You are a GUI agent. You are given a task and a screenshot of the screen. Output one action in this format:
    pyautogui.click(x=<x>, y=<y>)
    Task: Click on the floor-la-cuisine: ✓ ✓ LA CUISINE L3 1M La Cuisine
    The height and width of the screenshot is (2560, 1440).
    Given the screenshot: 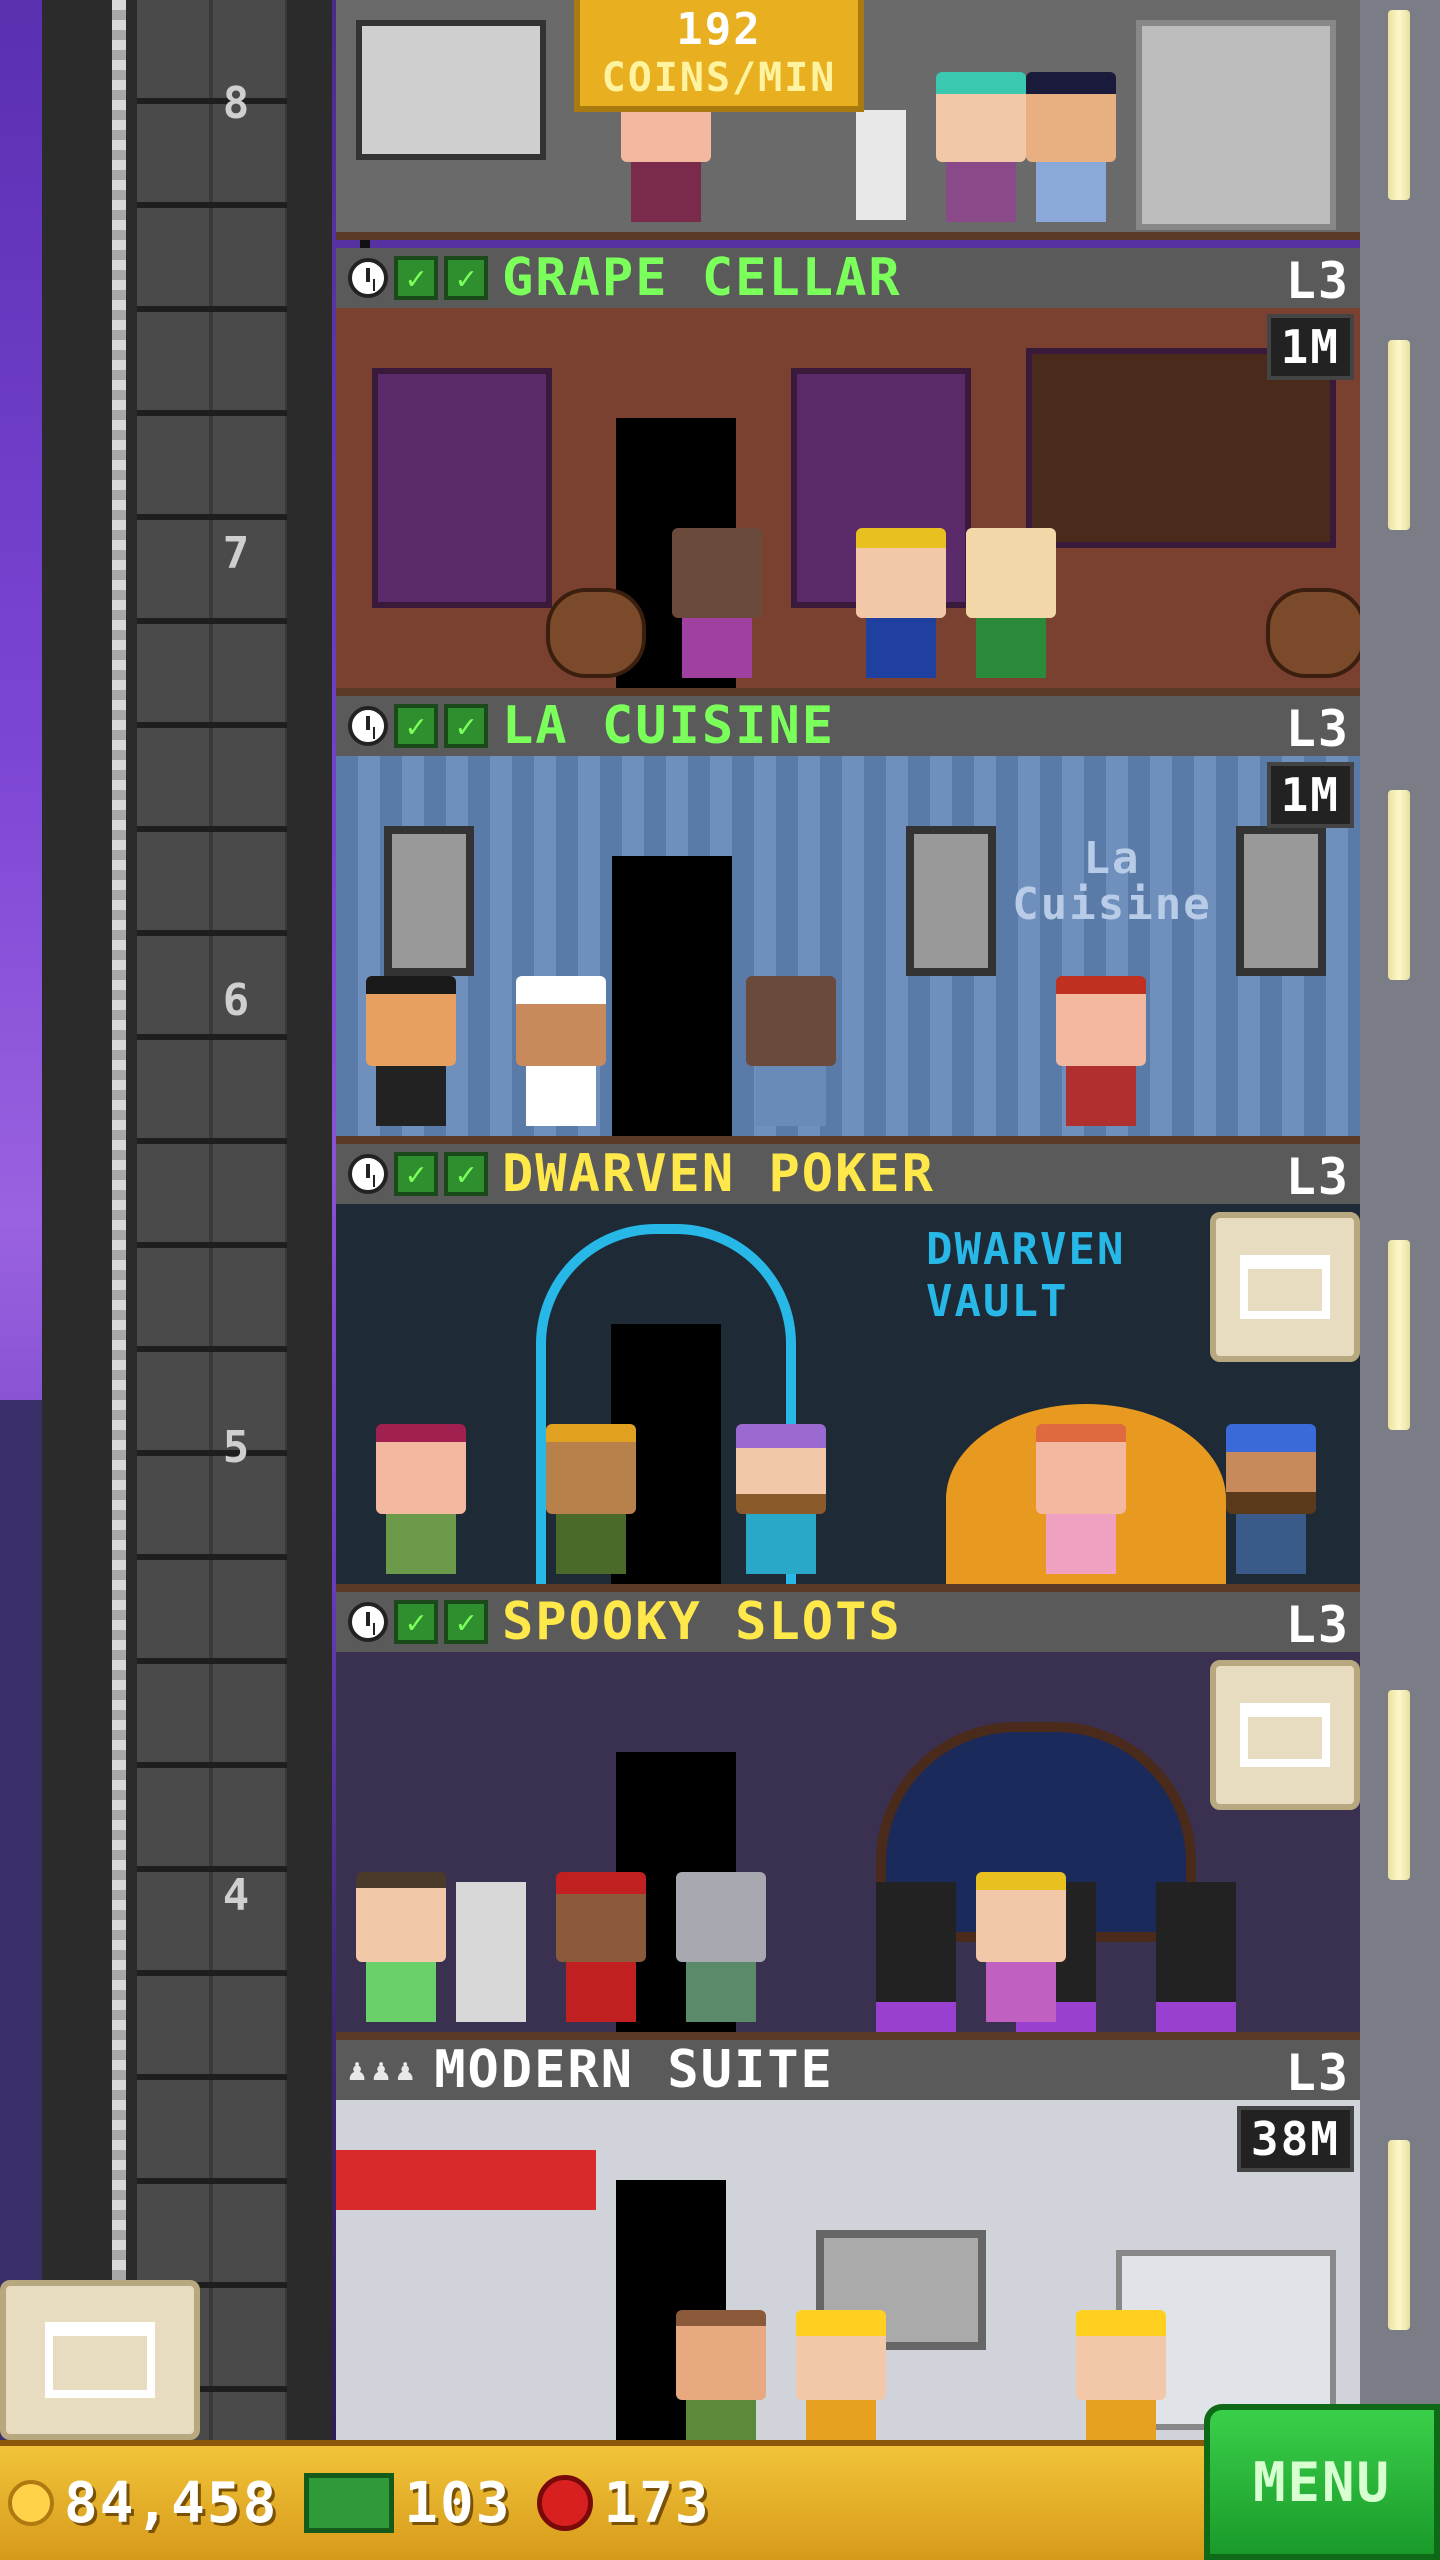 What is the action you would take?
    pyautogui.click(x=848, y=920)
    